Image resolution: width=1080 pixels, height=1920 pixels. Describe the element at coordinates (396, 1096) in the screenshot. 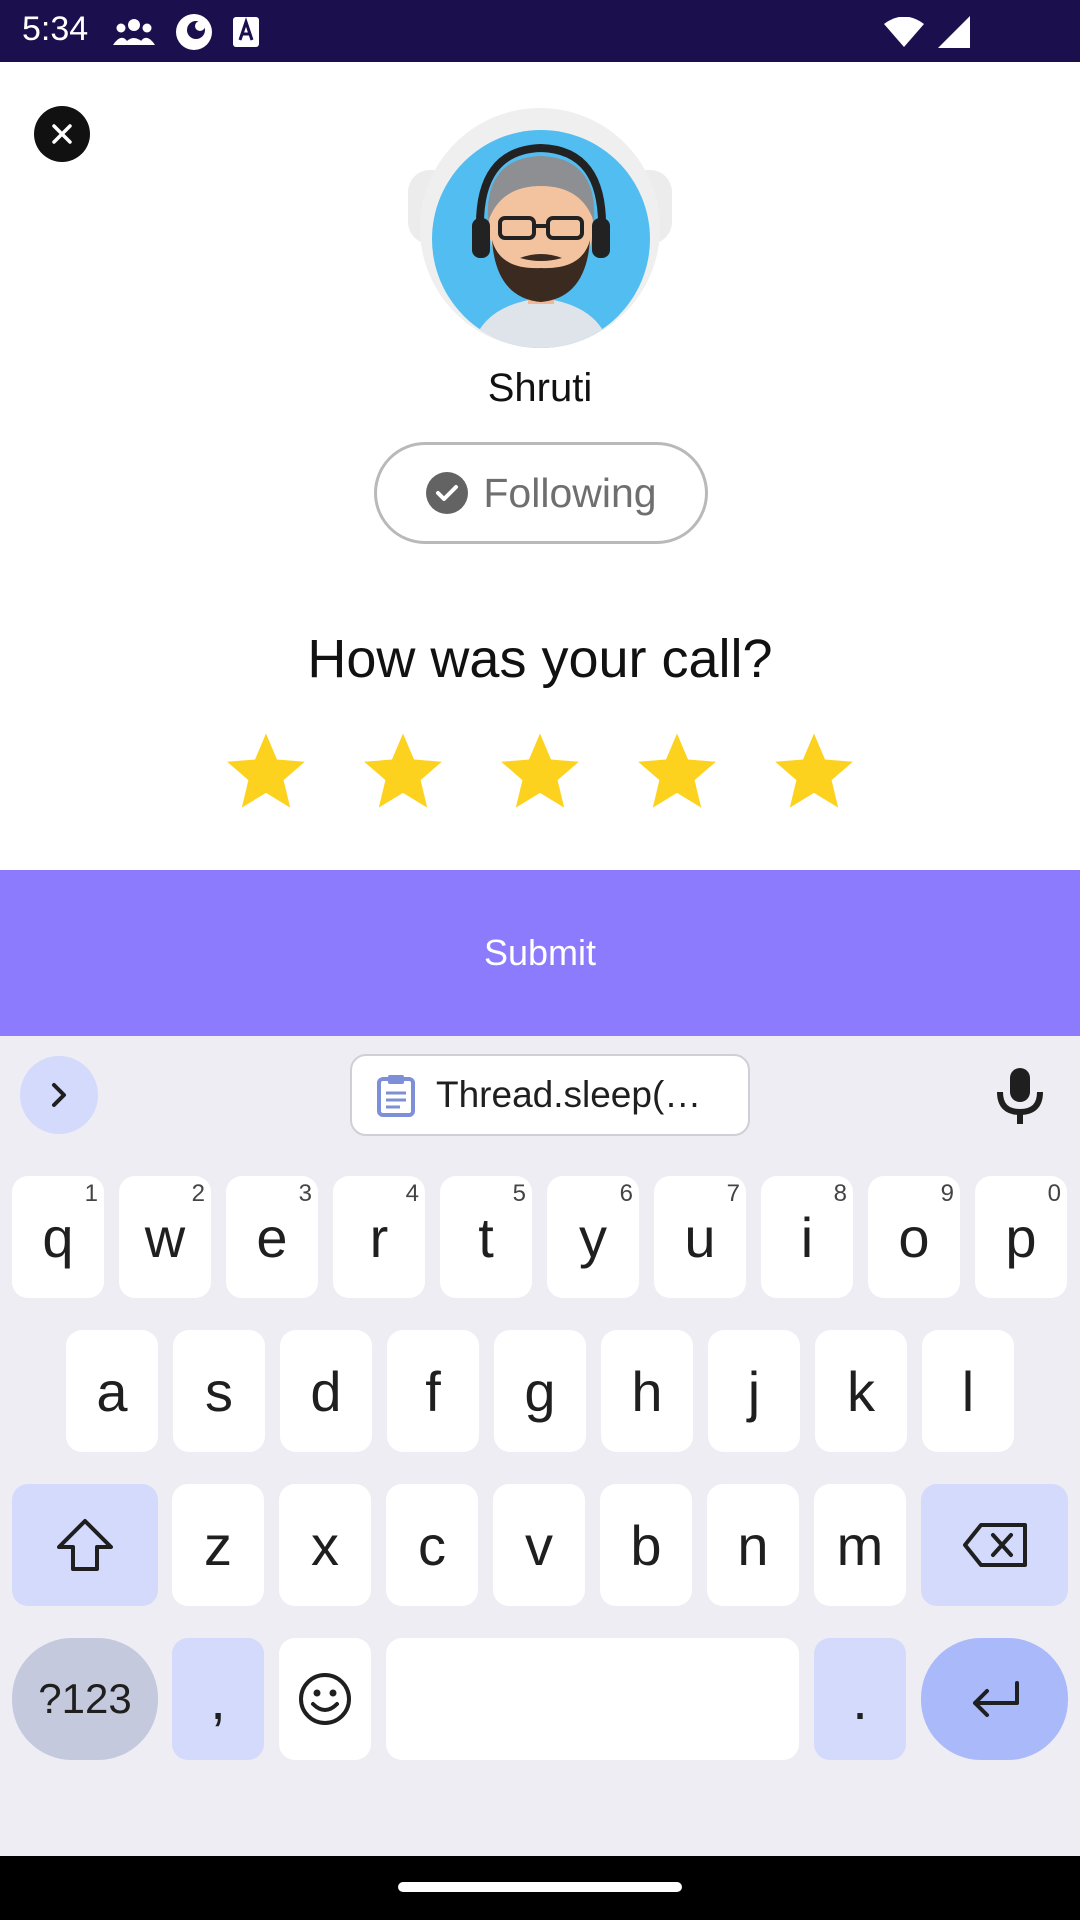

I see `clipboard-icon` at that location.